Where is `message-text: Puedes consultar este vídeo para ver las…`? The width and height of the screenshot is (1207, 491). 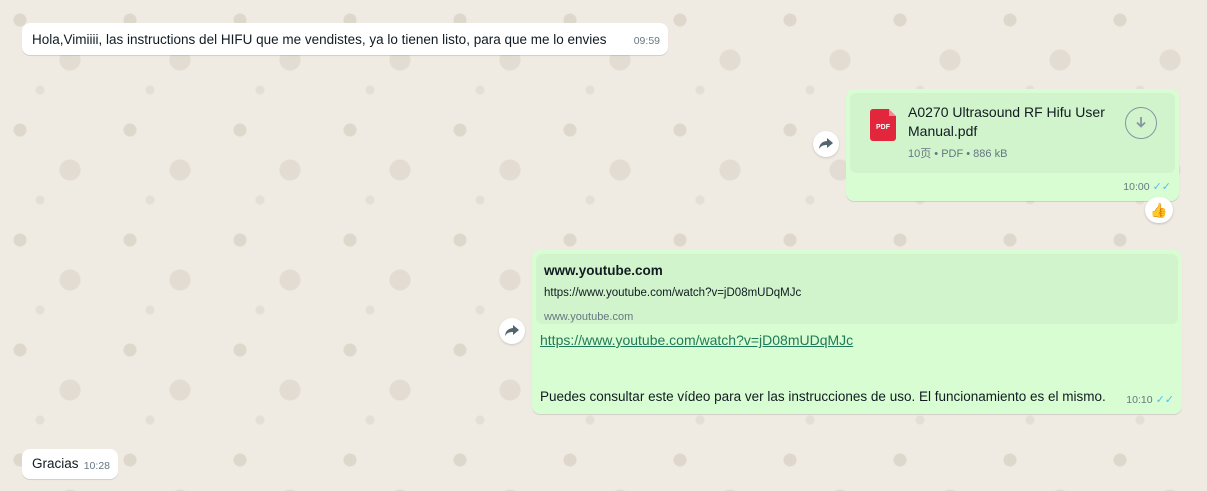 message-text: Puedes consultar este vídeo para ver las… is located at coordinates (823, 396).